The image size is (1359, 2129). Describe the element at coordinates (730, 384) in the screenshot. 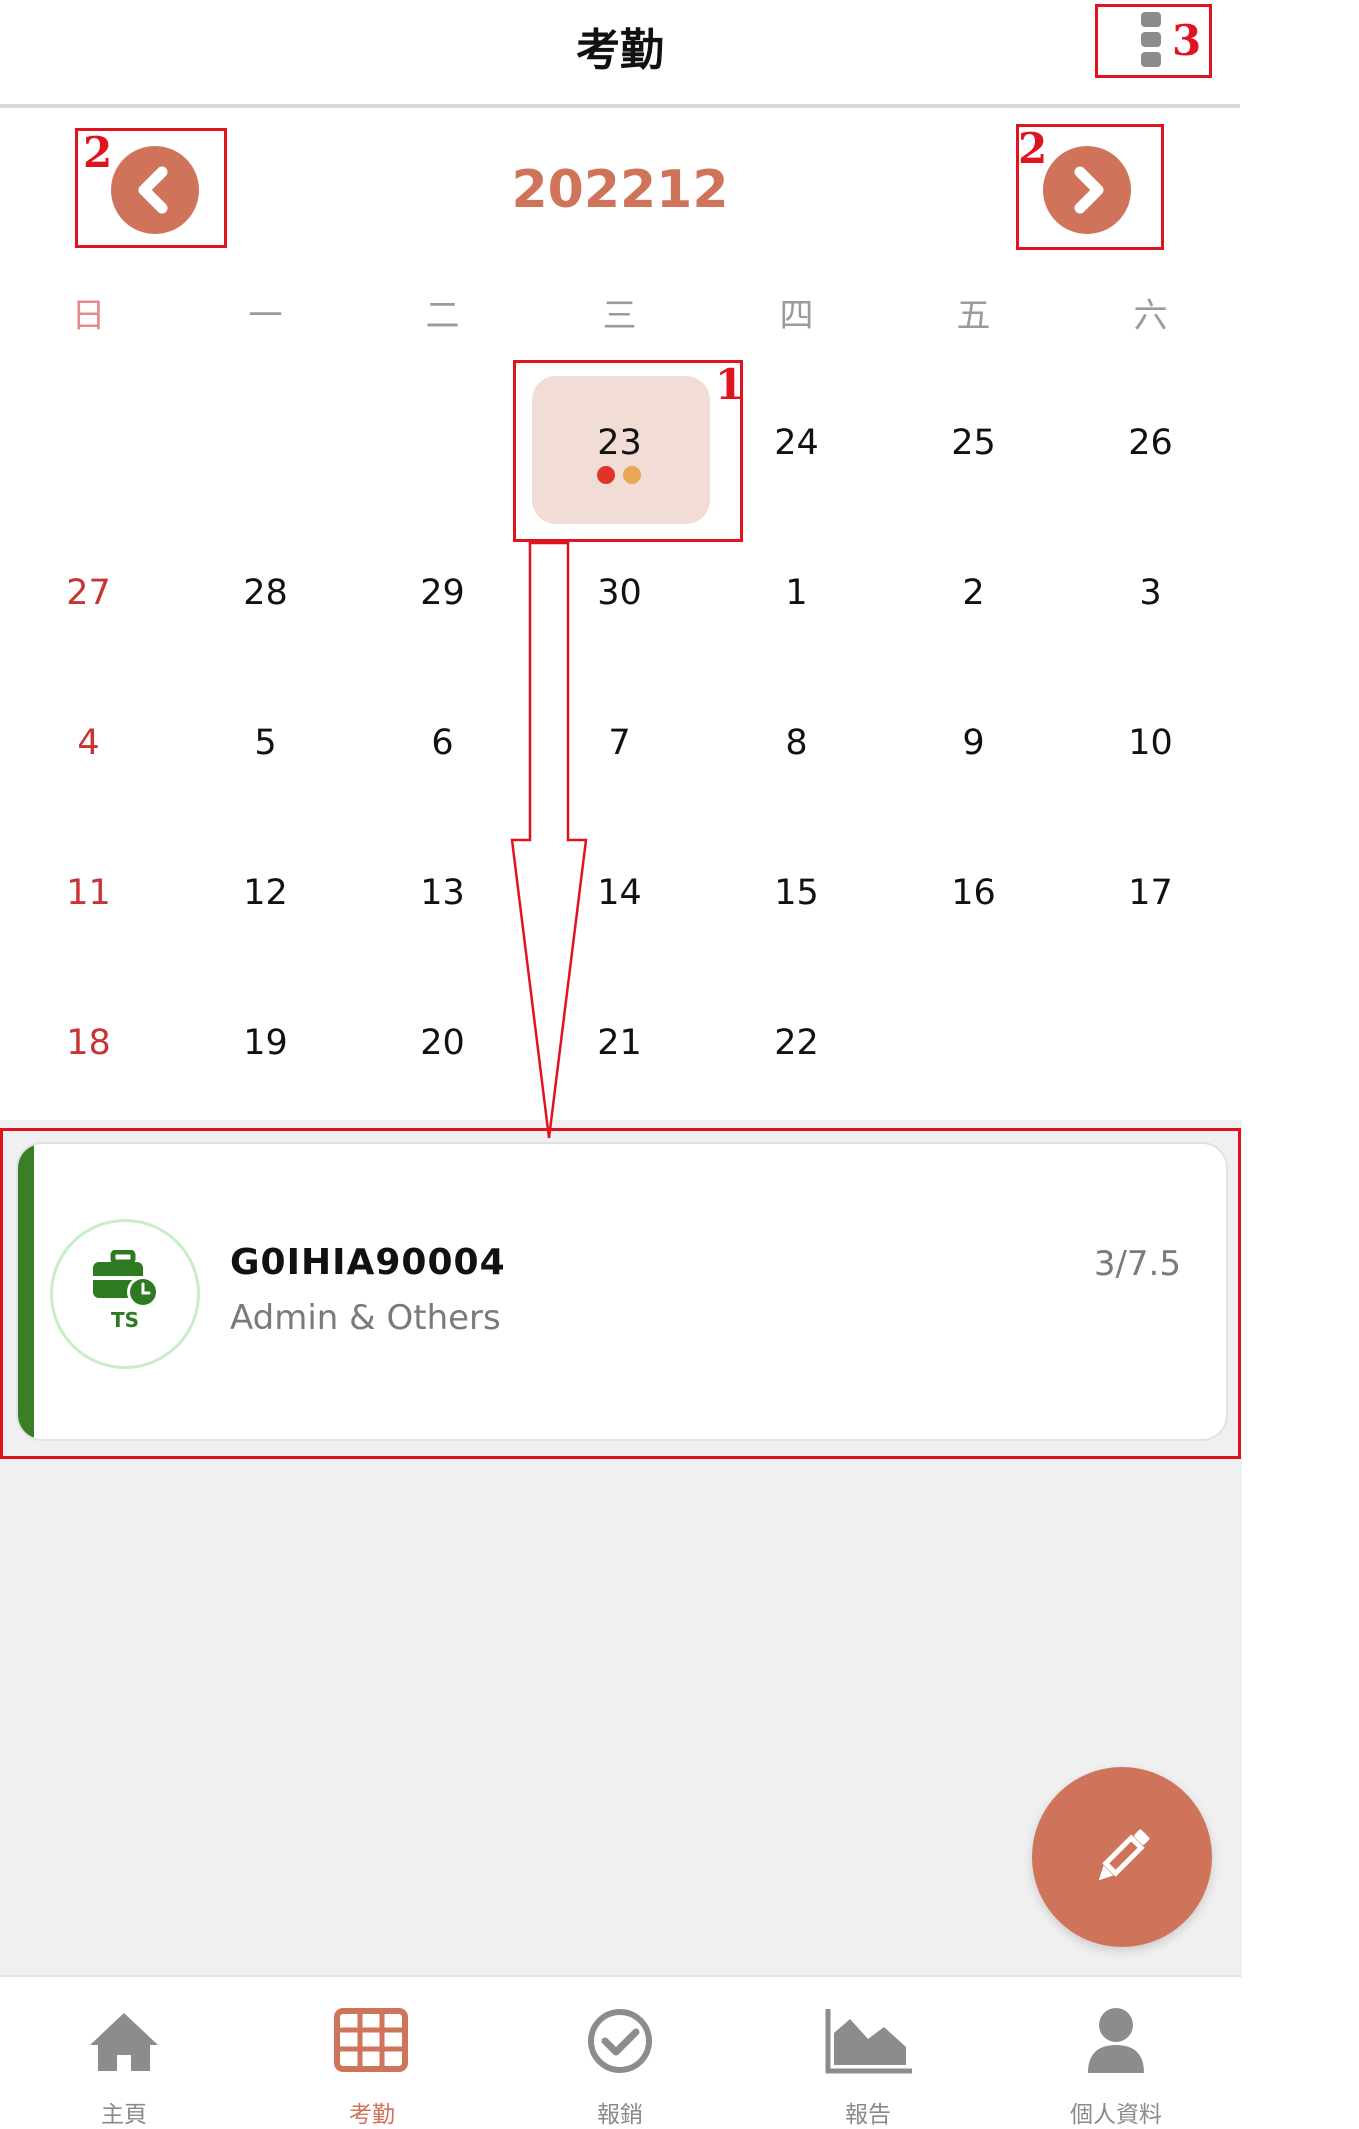

I see `annotation-number-1: 1` at that location.